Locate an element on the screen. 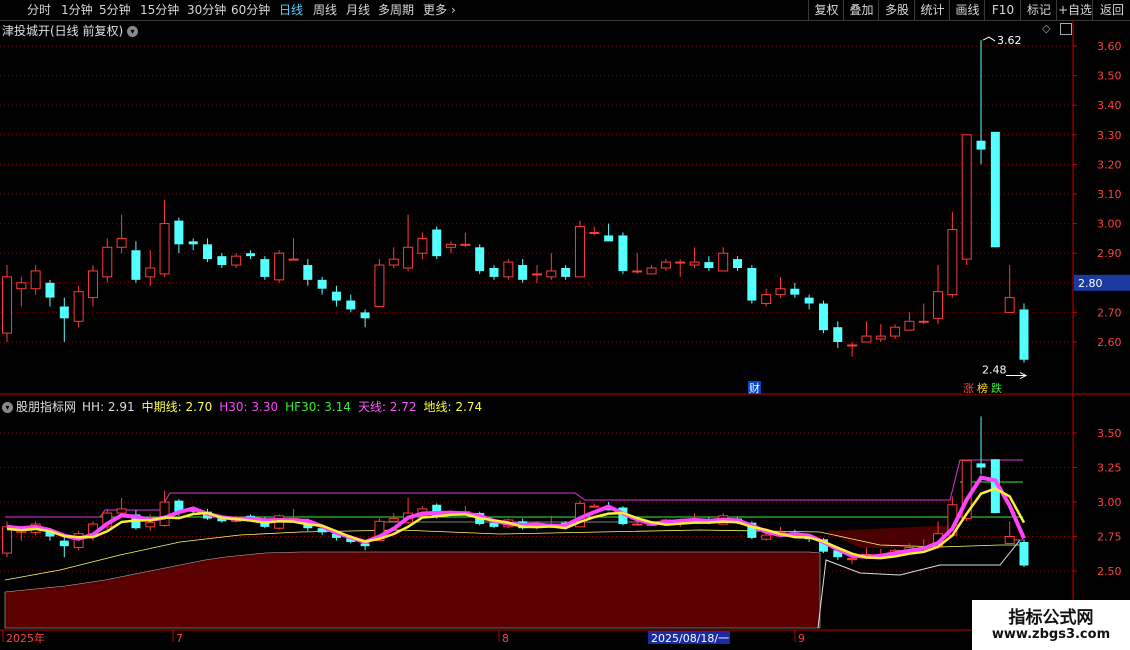 This screenshot has height=650, width=1130. indicator-area is located at coordinates (412, 590).